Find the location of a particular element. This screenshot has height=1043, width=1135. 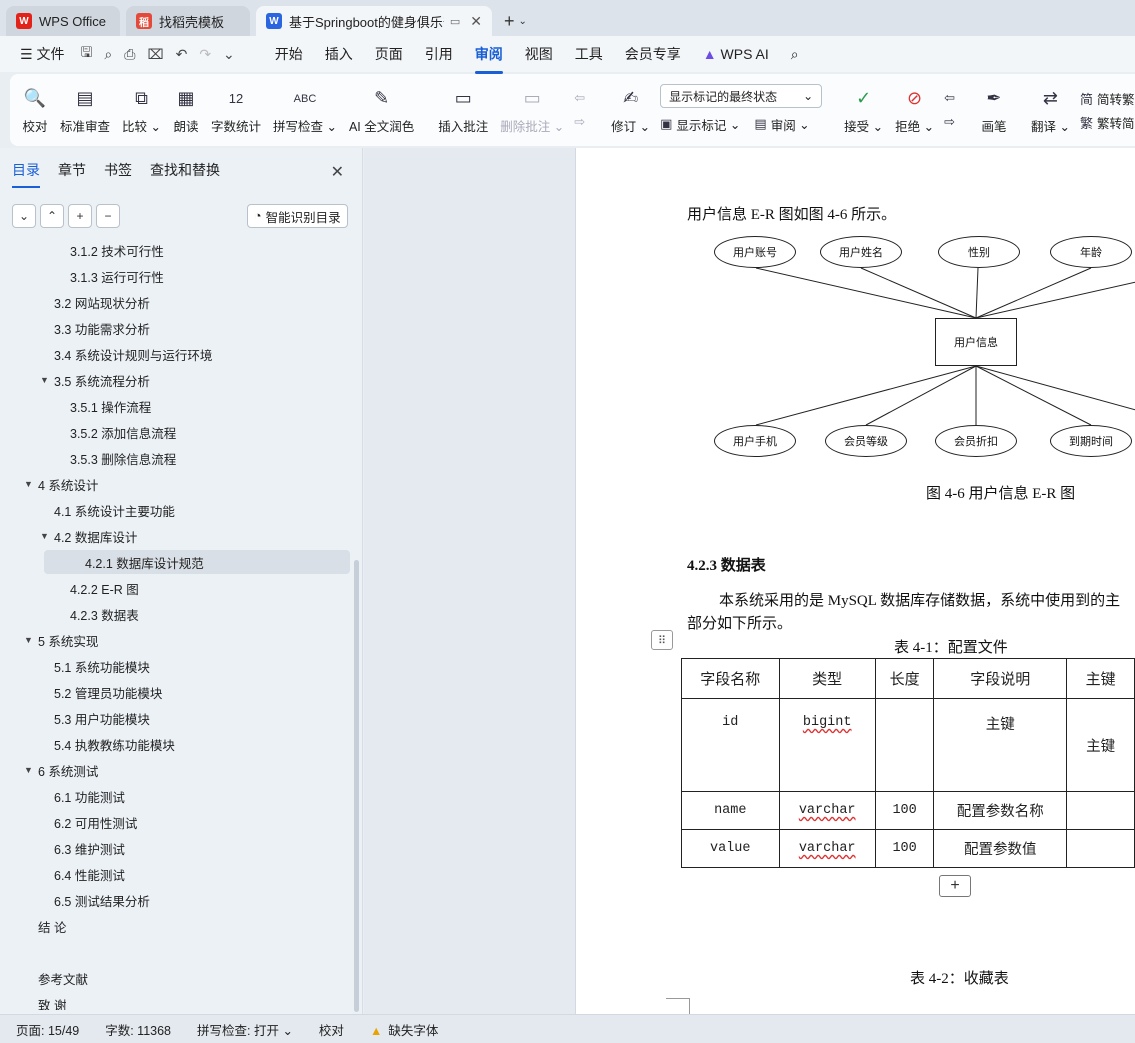

remove-heading-button: − is located at coordinates (108, 216).